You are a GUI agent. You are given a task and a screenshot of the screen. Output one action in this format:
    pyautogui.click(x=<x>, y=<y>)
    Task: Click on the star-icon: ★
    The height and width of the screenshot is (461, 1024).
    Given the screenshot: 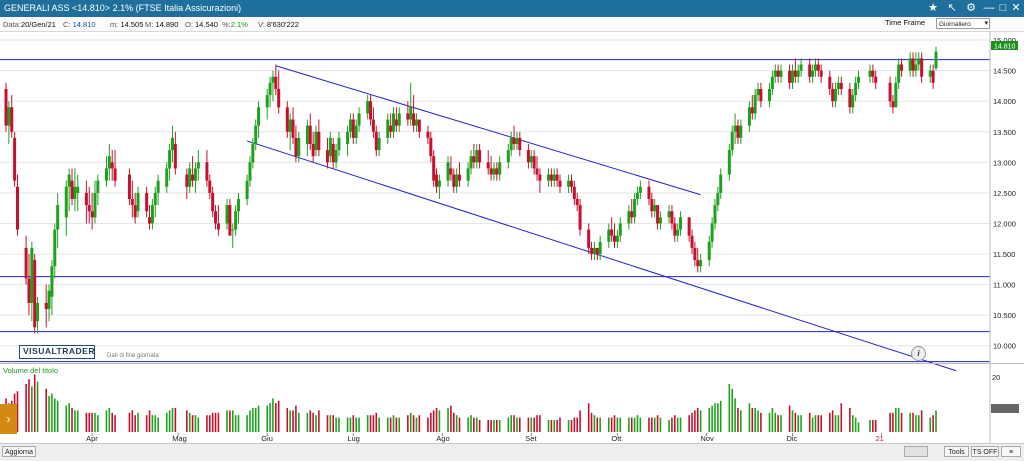 What is the action you would take?
    pyautogui.click(x=933, y=8)
    